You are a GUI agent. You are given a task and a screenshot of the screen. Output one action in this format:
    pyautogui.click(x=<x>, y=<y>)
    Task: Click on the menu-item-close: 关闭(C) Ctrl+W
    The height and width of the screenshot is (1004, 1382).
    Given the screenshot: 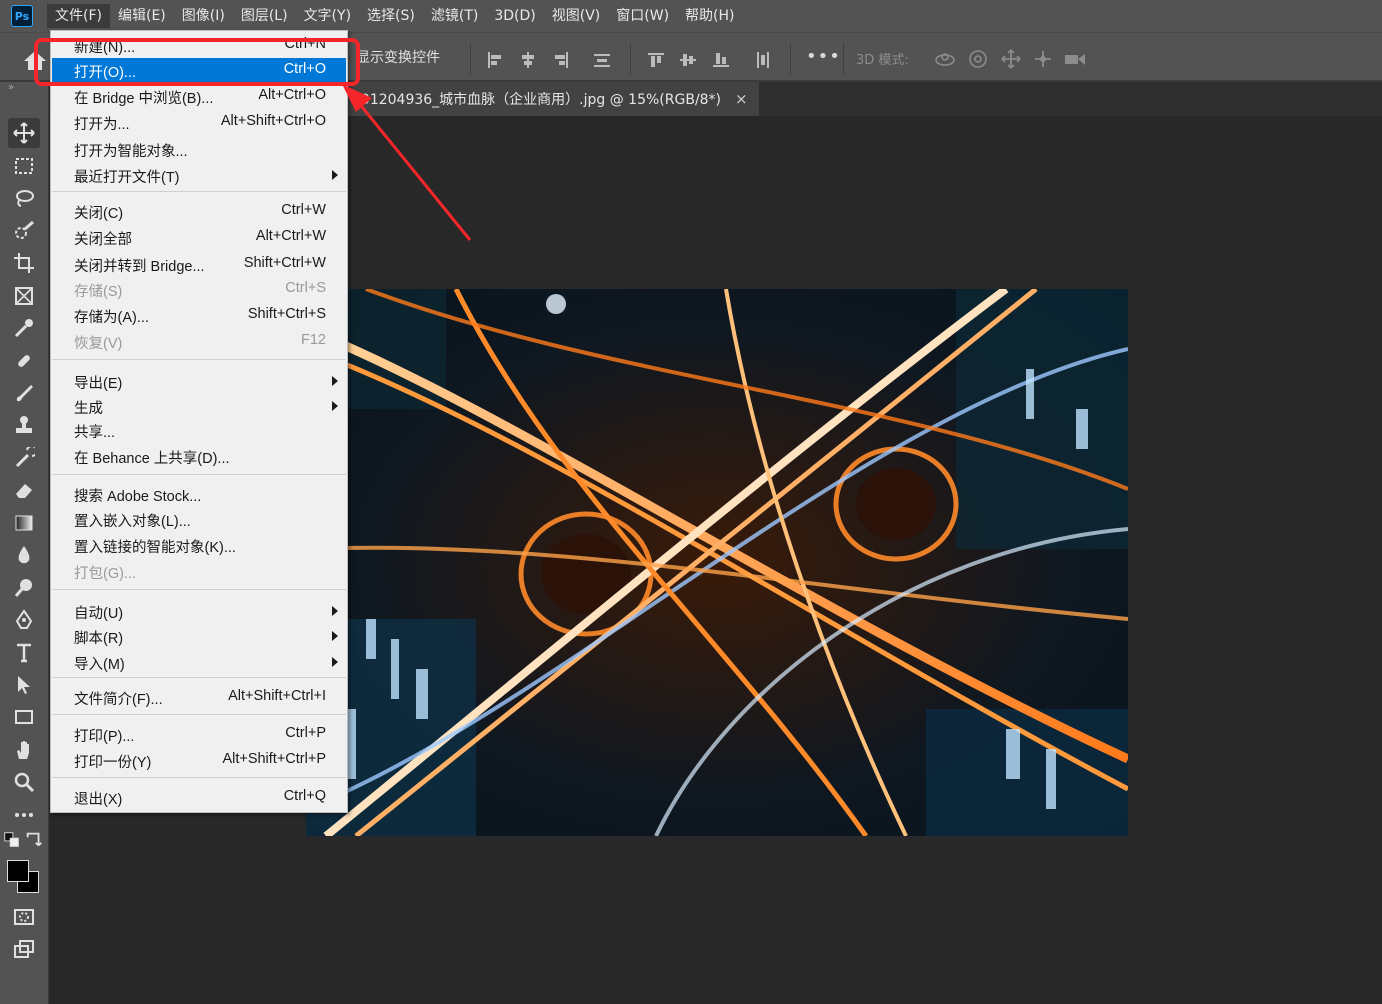 What is the action you would take?
    pyautogui.click(x=199, y=211)
    